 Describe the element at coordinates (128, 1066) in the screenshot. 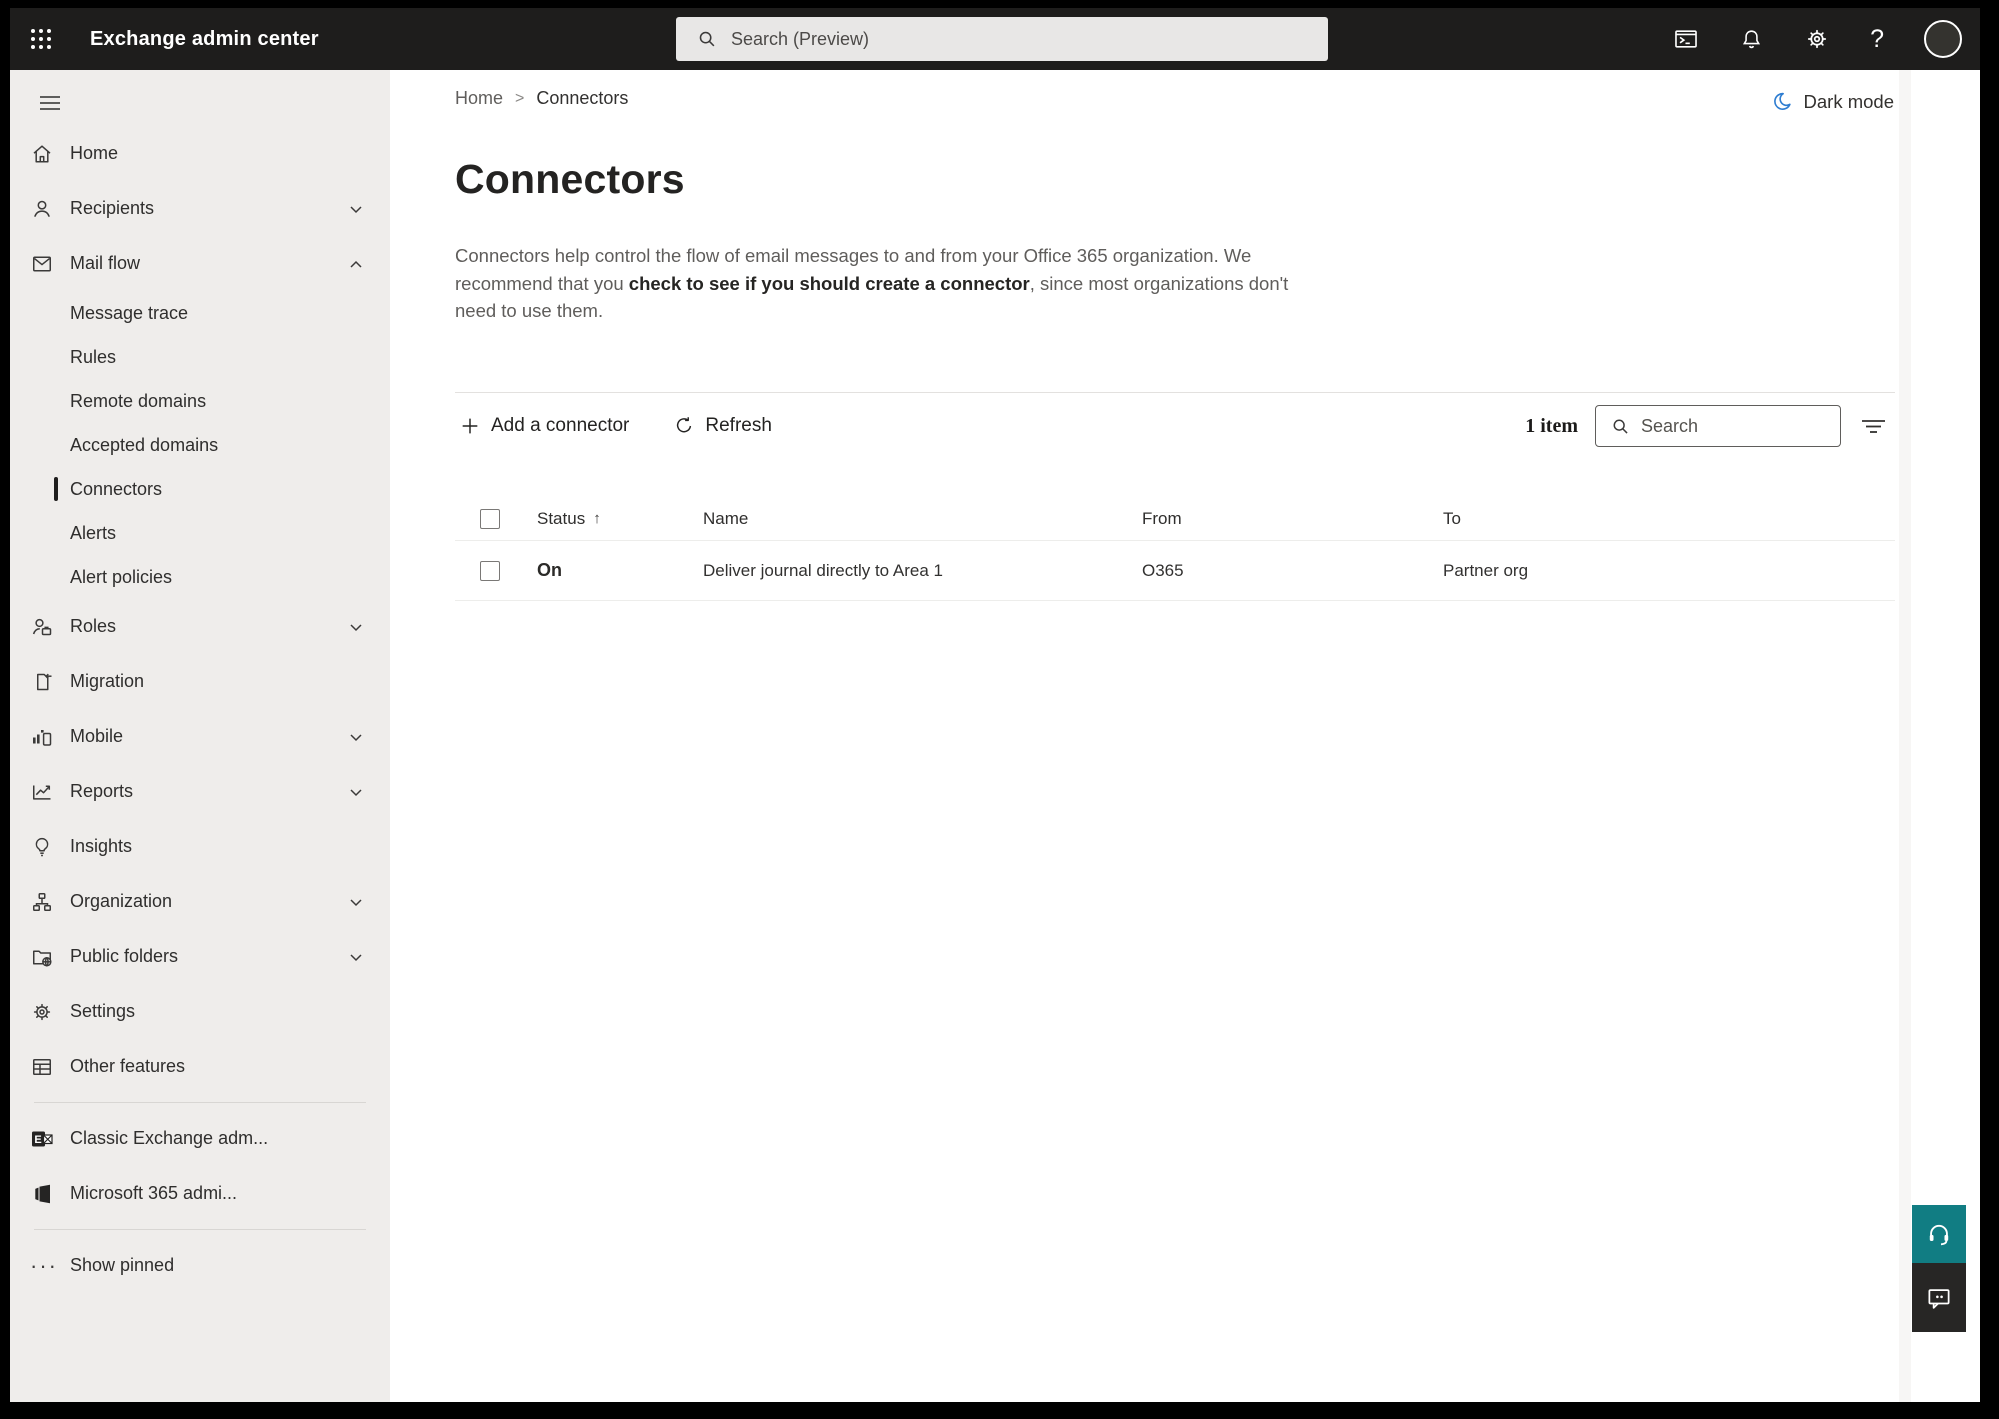

I see `sidebar-item-label: Other features` at that location.